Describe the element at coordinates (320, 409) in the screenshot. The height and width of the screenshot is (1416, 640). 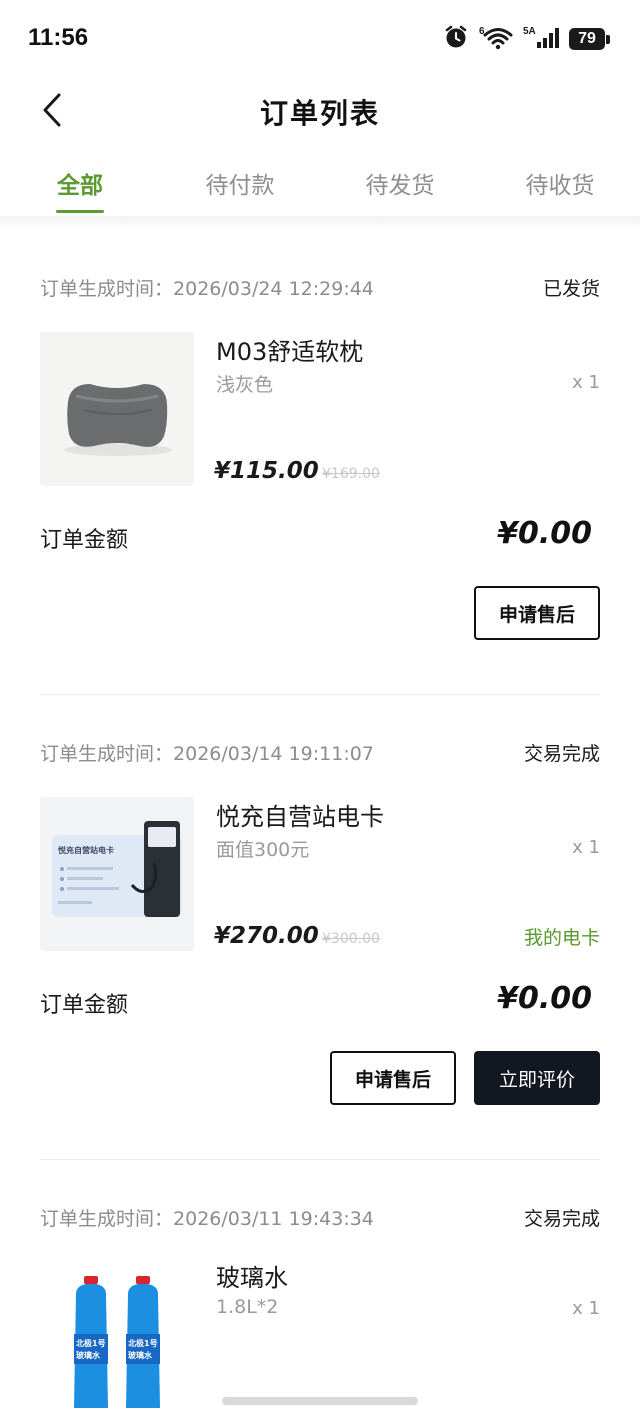
I see `product-row: M03舒适软枕 浅灰色 x 1 ¥115.00 ¥169.00` at that location.